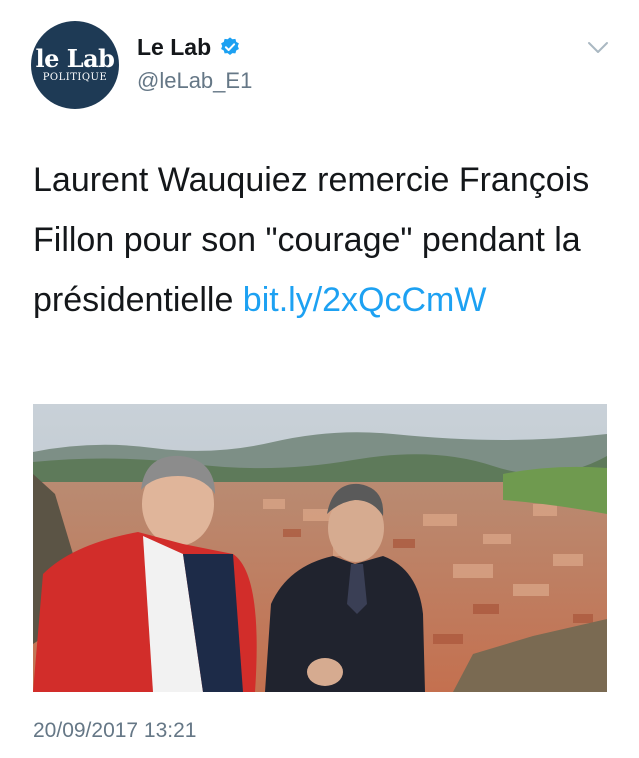 The width and height of the screenshot is (639, 758). What do you see at coordinates (230, 46) in the screenshot?
I see `verified-badge-icon` at bounding box center [230, 46].